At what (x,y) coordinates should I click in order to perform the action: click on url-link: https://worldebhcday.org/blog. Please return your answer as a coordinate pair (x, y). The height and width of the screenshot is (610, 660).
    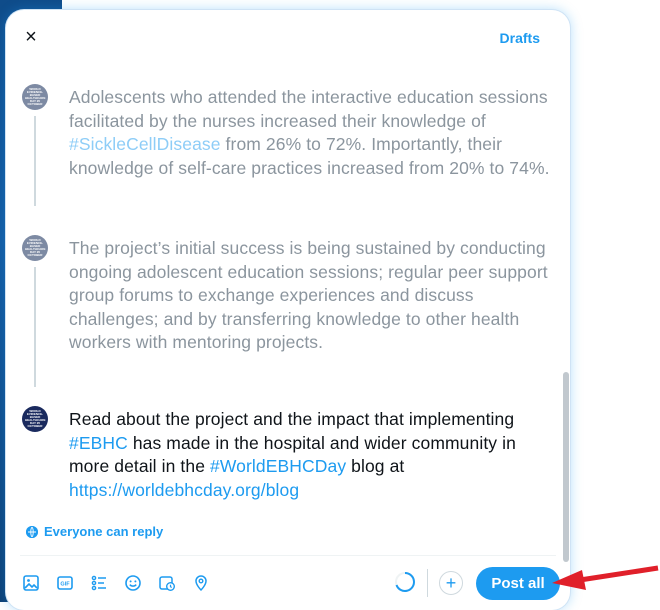
    Looking at the image, I should click on (184, 490).